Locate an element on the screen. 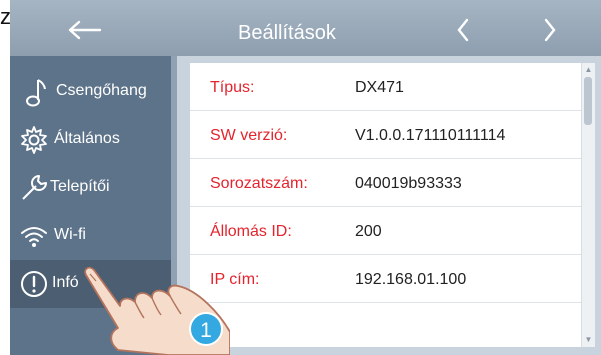  next-button is located at coordinates (550, 30).